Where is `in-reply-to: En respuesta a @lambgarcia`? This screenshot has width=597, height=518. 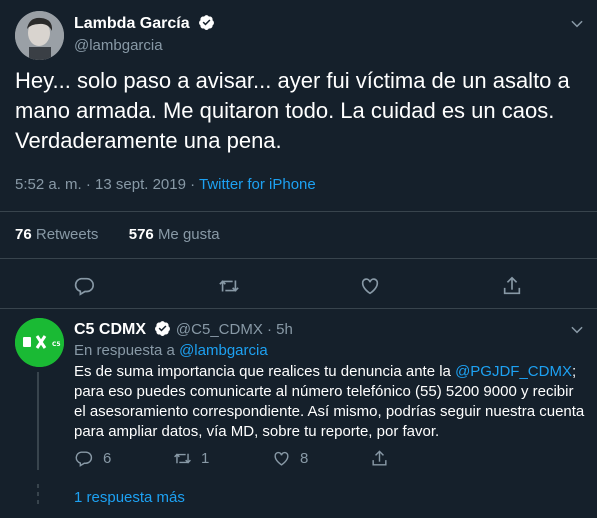 in-reply-to: En respuesta a @lambgarcia is located at coordinates (171, 350).